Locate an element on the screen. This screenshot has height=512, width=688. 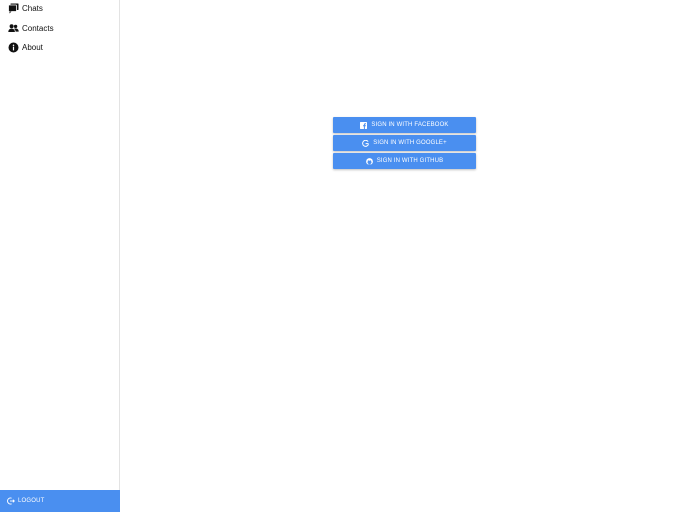
sign-in-facebook-button: SIGN IN WITH FACEBOOK is located at coordinates (404, 125).